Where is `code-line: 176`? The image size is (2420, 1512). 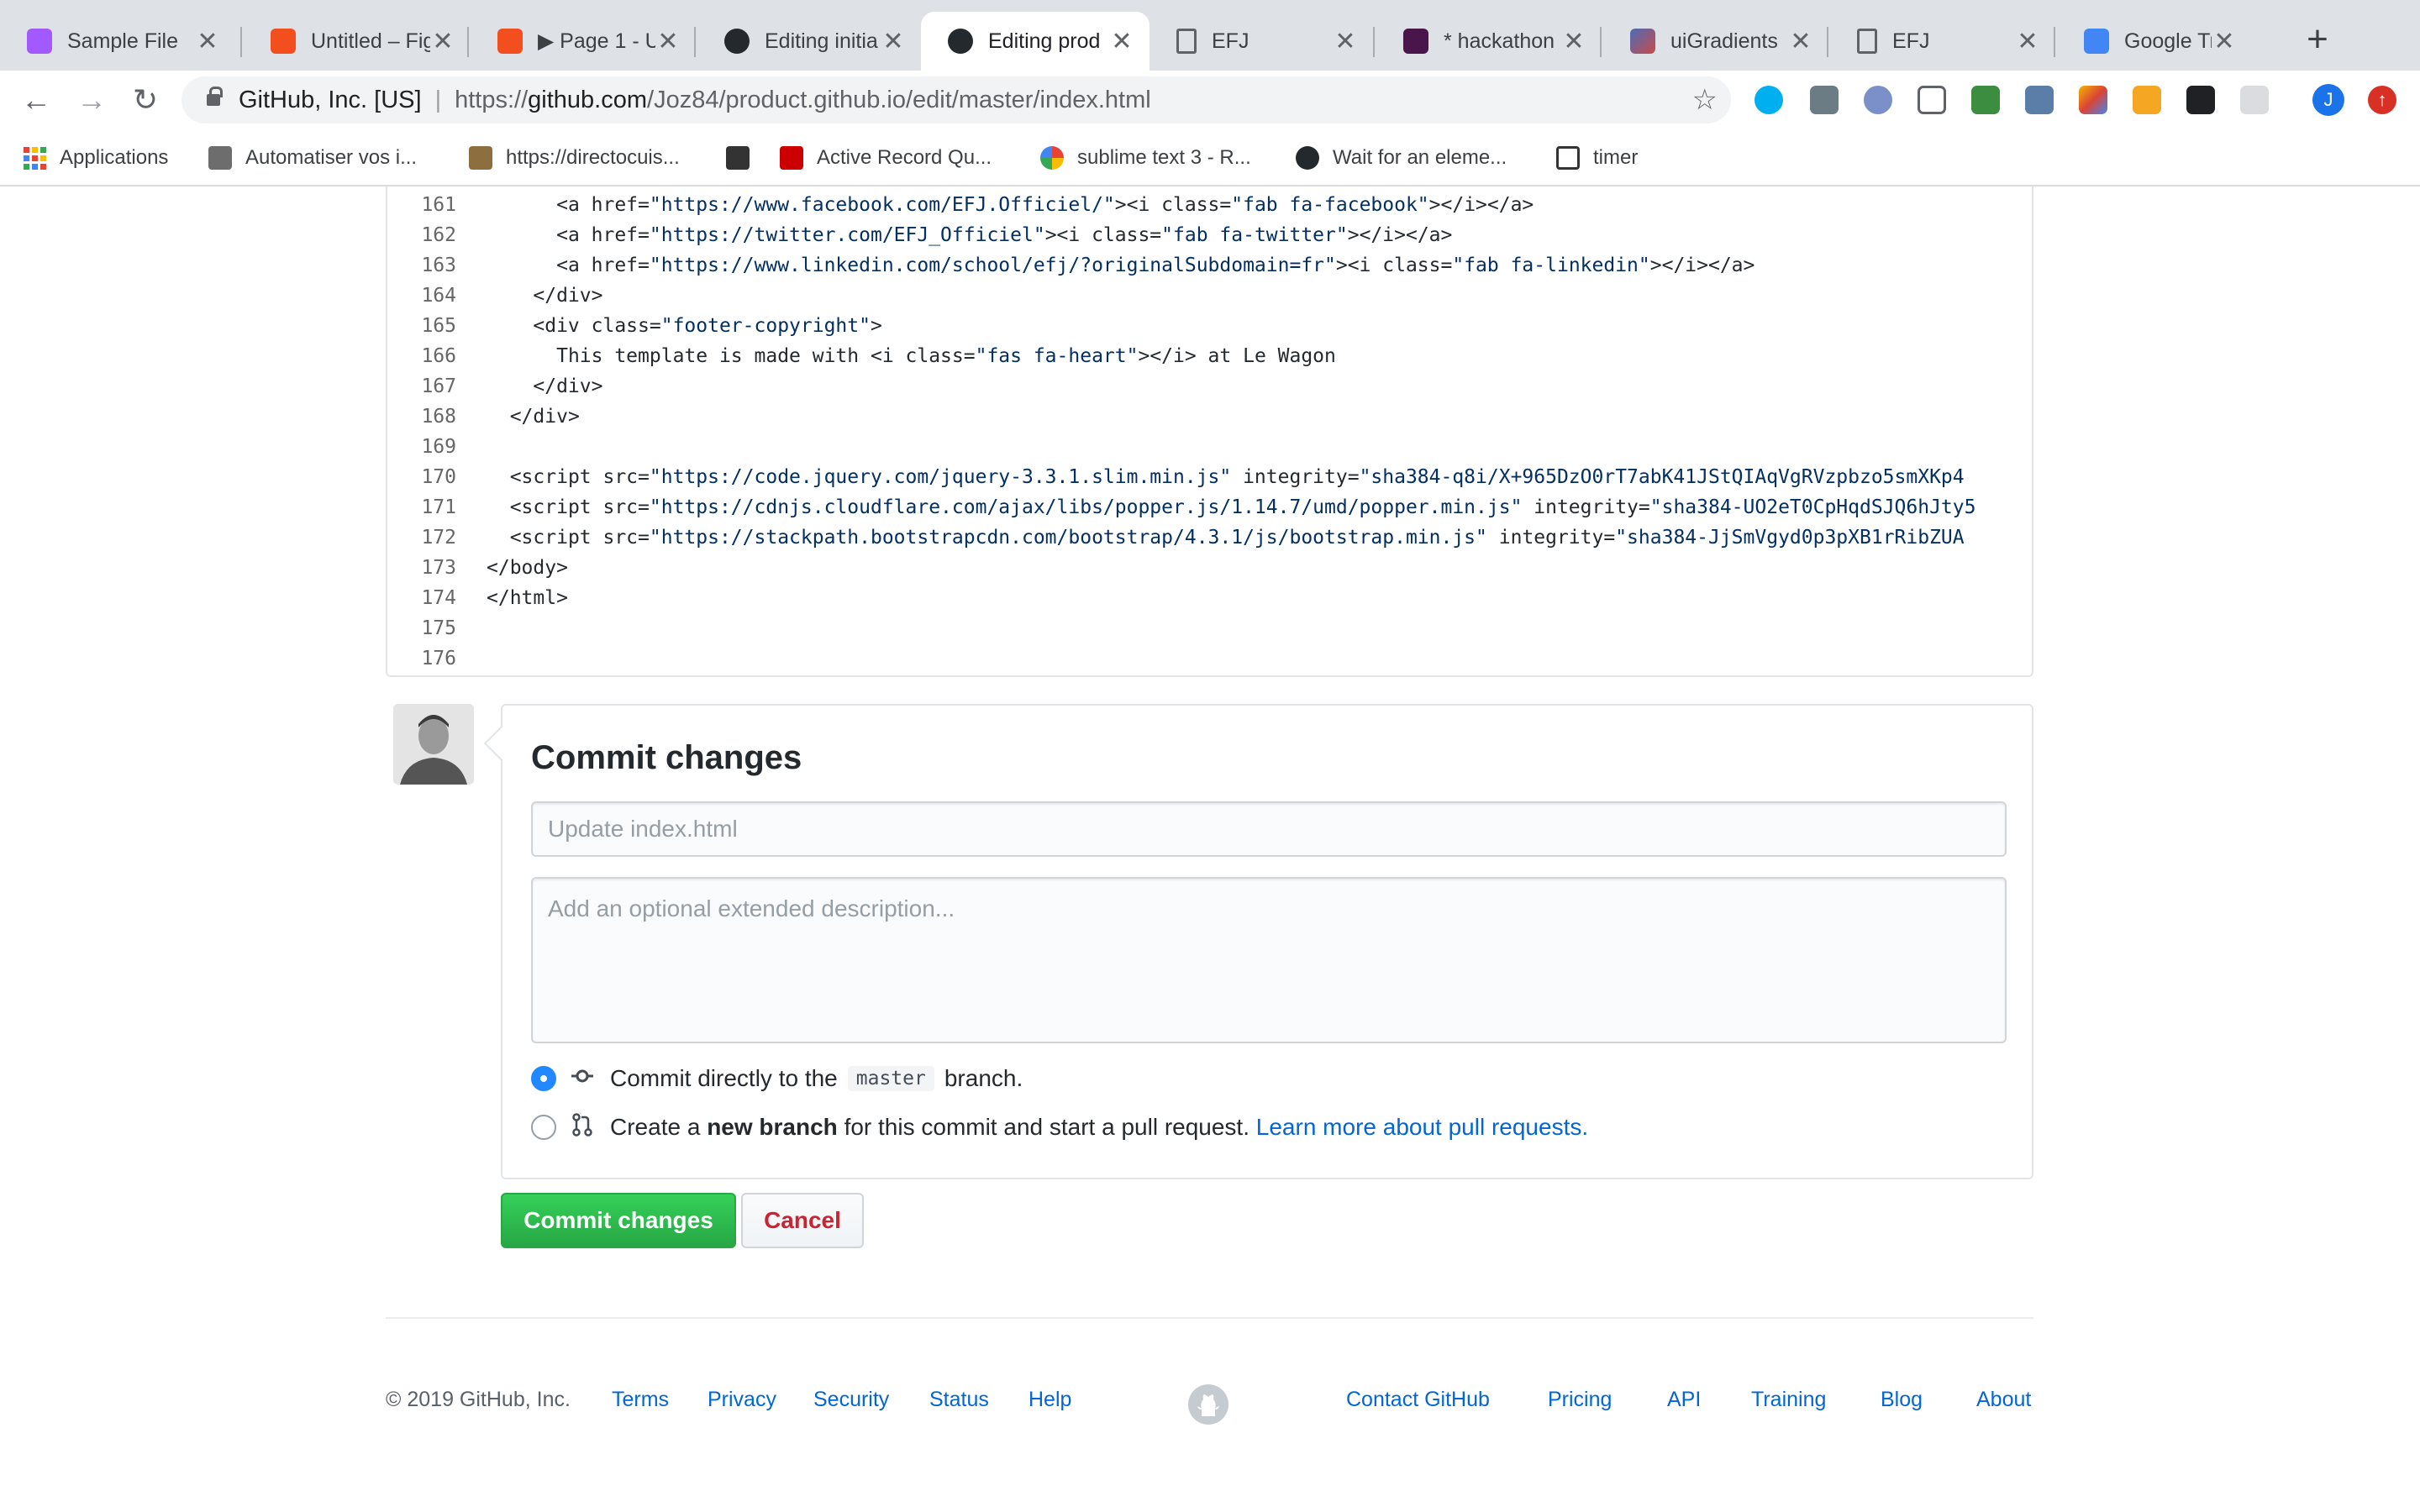
code-line: 176 is located at coordinates (437, 658).